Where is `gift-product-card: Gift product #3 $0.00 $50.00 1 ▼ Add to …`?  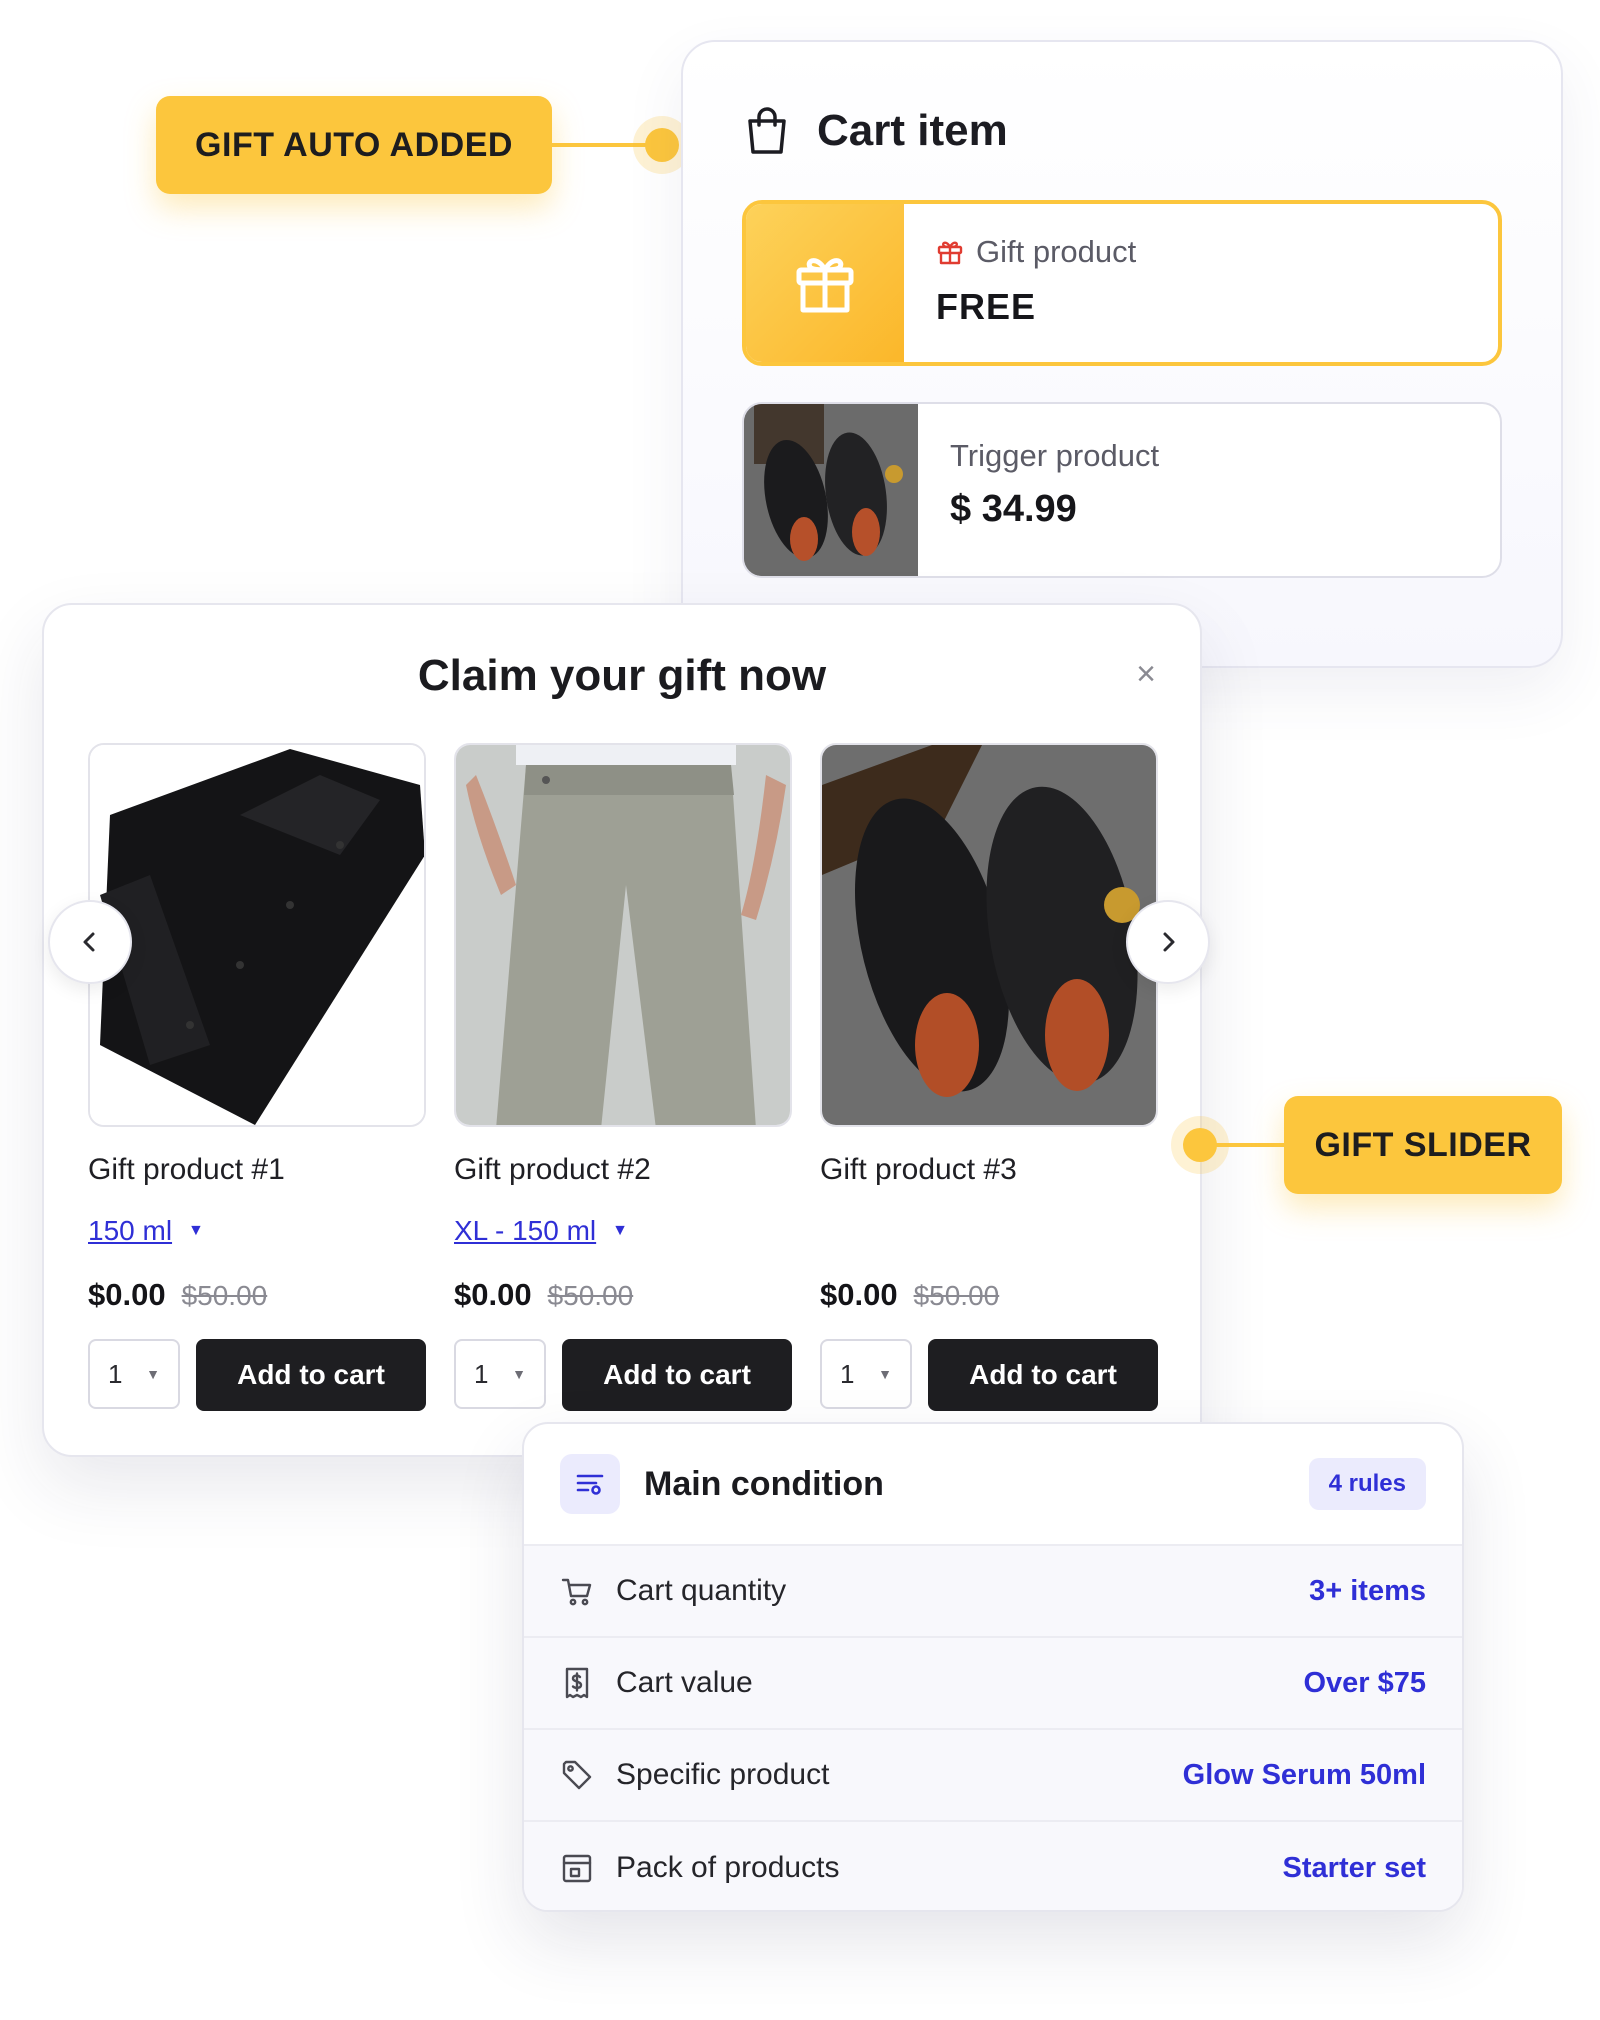 gift-product-card: Gift product #3 $0.00 $50.00 1 ▼ Add to … is located at coordinates (989, 1077).